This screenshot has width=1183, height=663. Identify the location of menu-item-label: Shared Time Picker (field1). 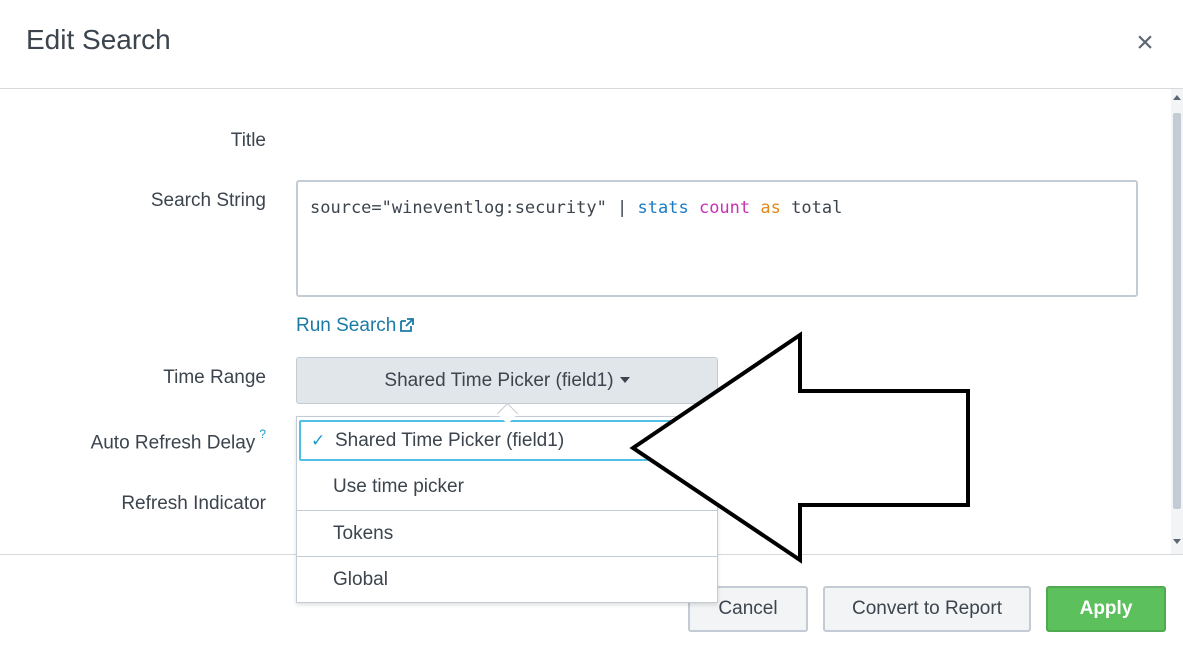
(450, 440).